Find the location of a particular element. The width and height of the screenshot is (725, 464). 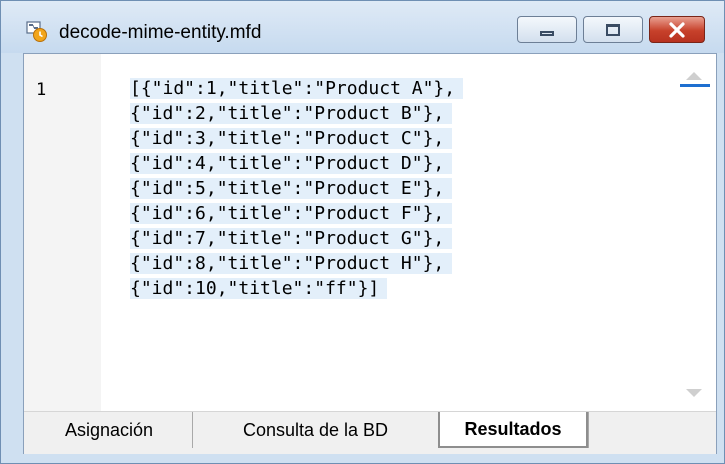

code-line: [{"id":1,"title":"Product A"}, is located at coordinates (297, 88).